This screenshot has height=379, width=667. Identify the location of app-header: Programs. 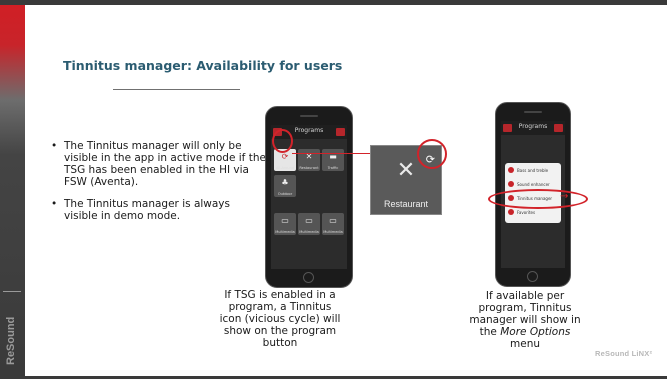
(533, 128).